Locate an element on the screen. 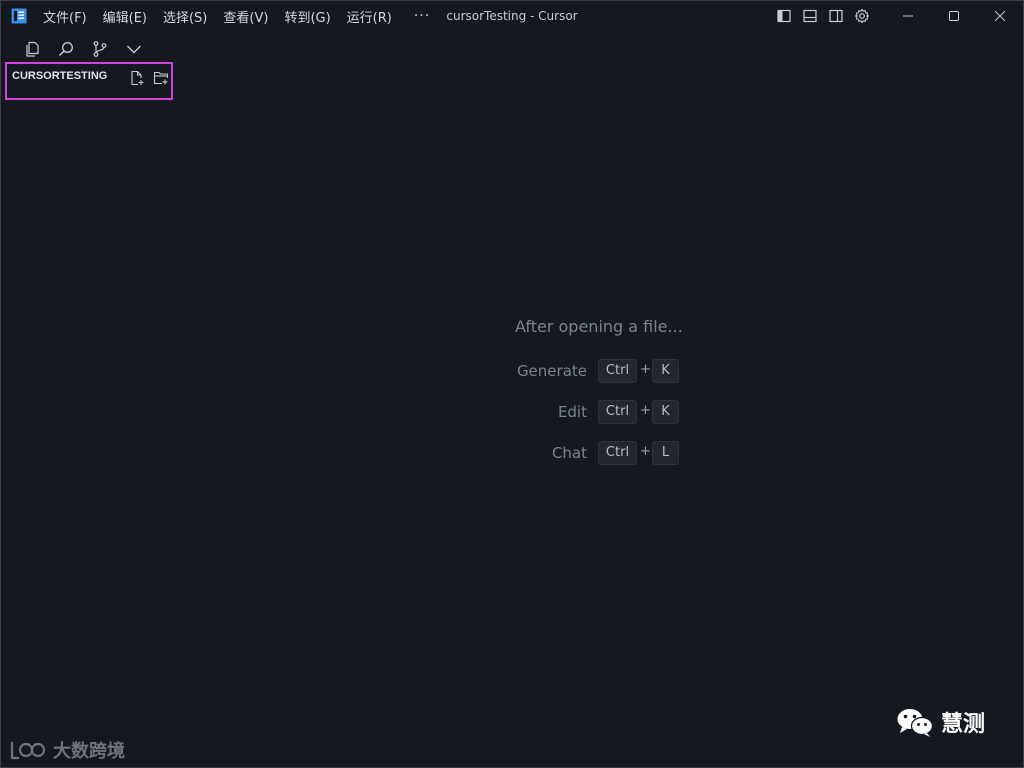 The height and width of the screenshot is (768, 1024). new-file-icon is located at coordinates (137, 78).